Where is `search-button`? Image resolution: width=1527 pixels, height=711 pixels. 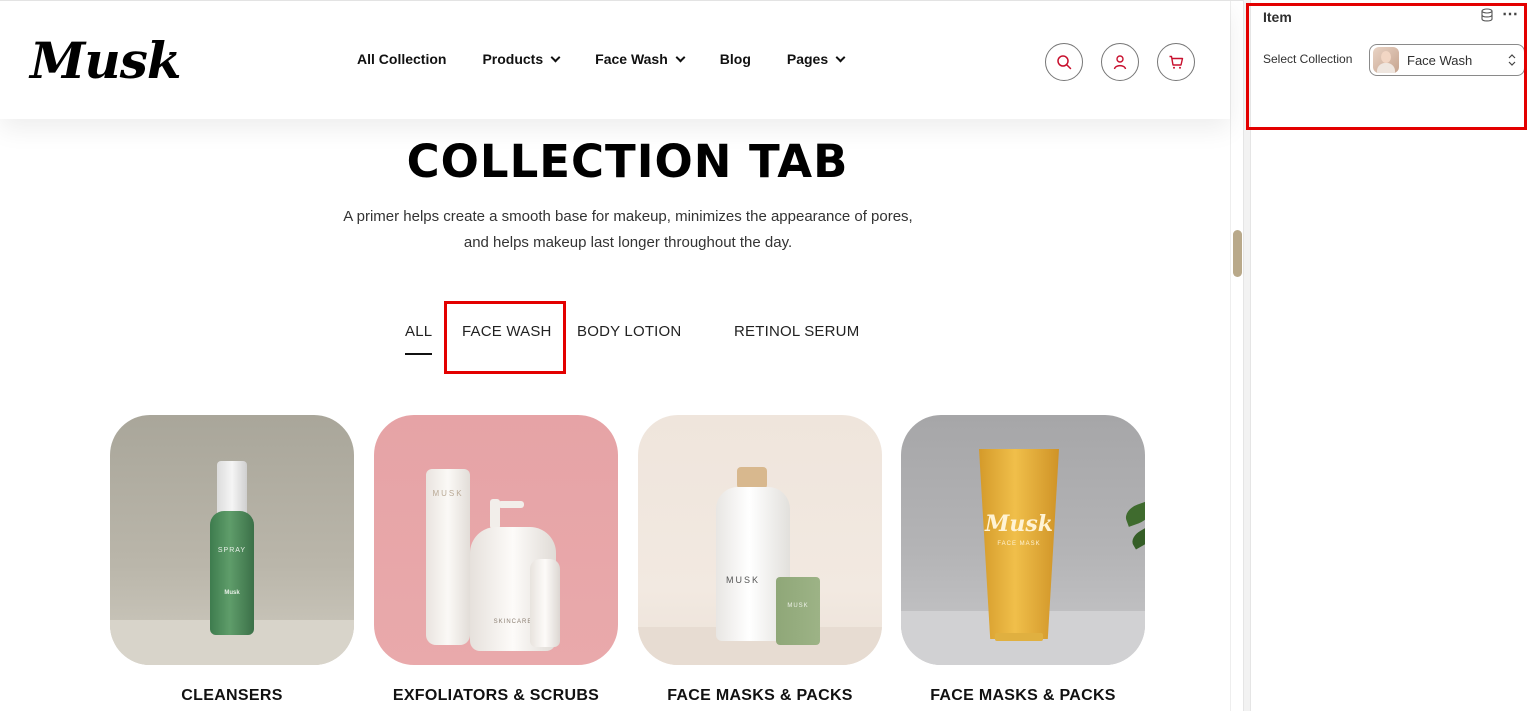 search-button is located at coordinates (1064, 62).